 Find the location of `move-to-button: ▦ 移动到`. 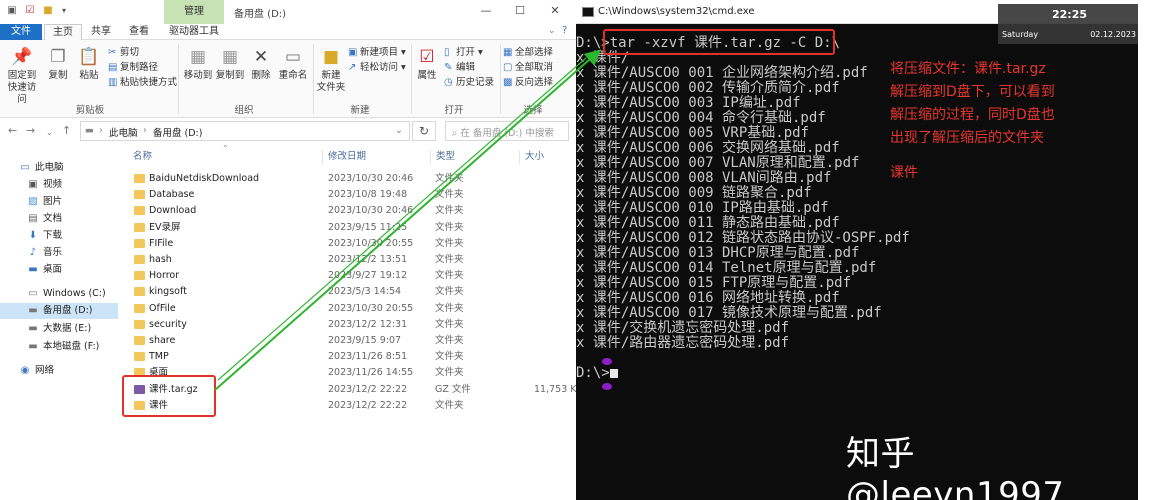

move-to-button: ▦ 移动到 is located at coordinates (198, 64).